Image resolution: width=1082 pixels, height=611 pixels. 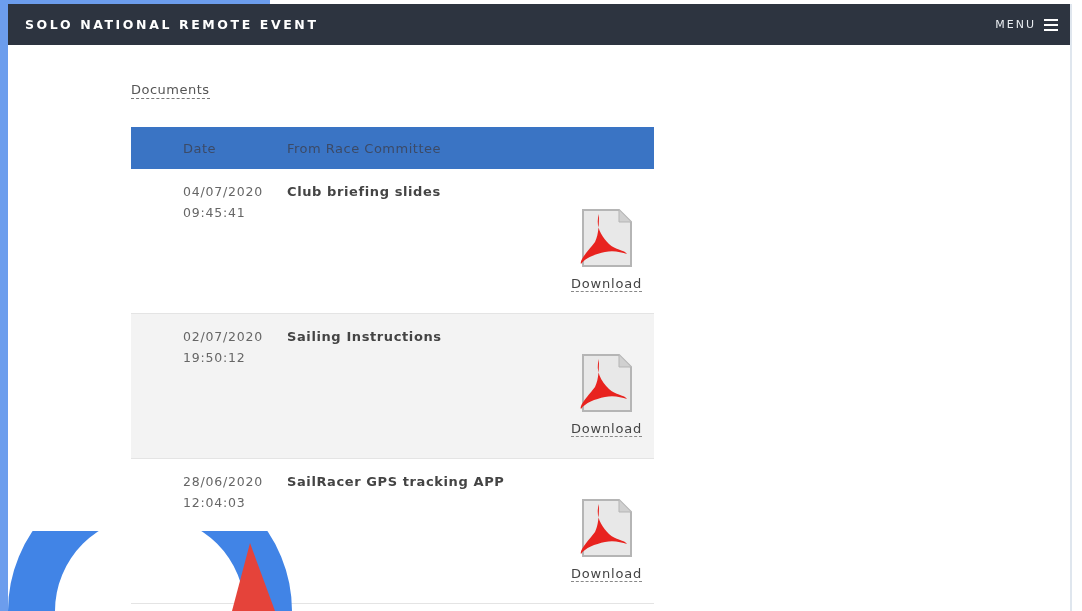 What do you see at coordinates (1026, 24) in the screenshot?
I see `menu-button: MENU` at bounding box center [1026, 24].